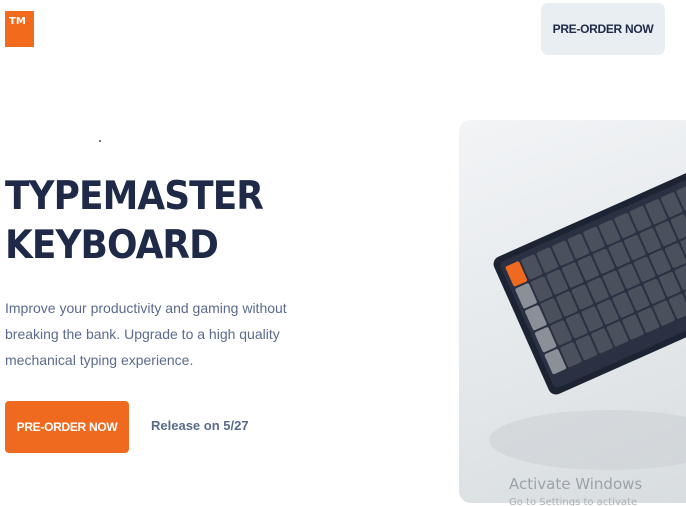 This screenshot has height=506, width=686. Describe the element at coordinates (200, 425) in the screenshot. I see `release-date-text: Release on 5/27` at that location.